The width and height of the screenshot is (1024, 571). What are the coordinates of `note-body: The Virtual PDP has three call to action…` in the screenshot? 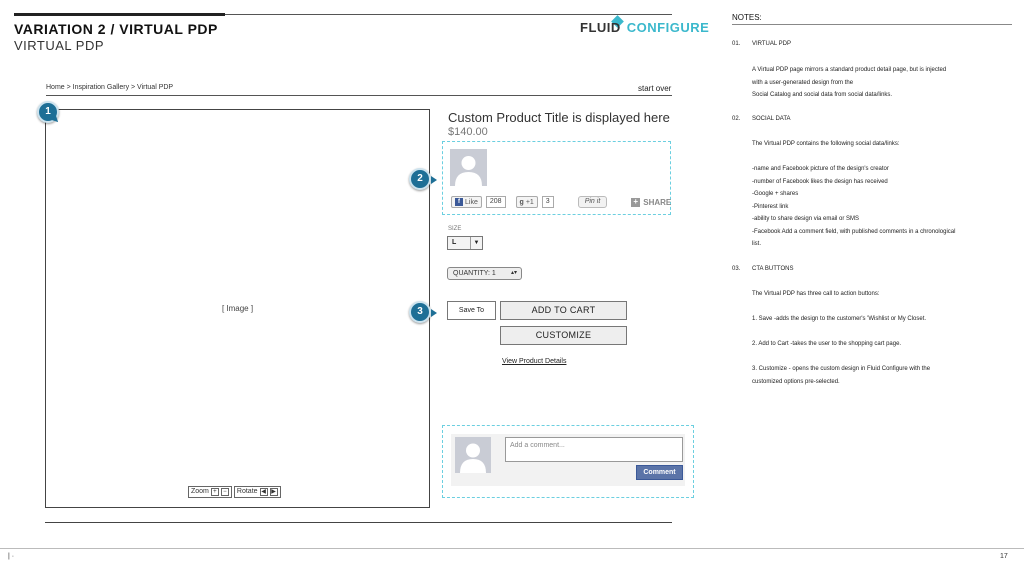 It's located at (841, 338).